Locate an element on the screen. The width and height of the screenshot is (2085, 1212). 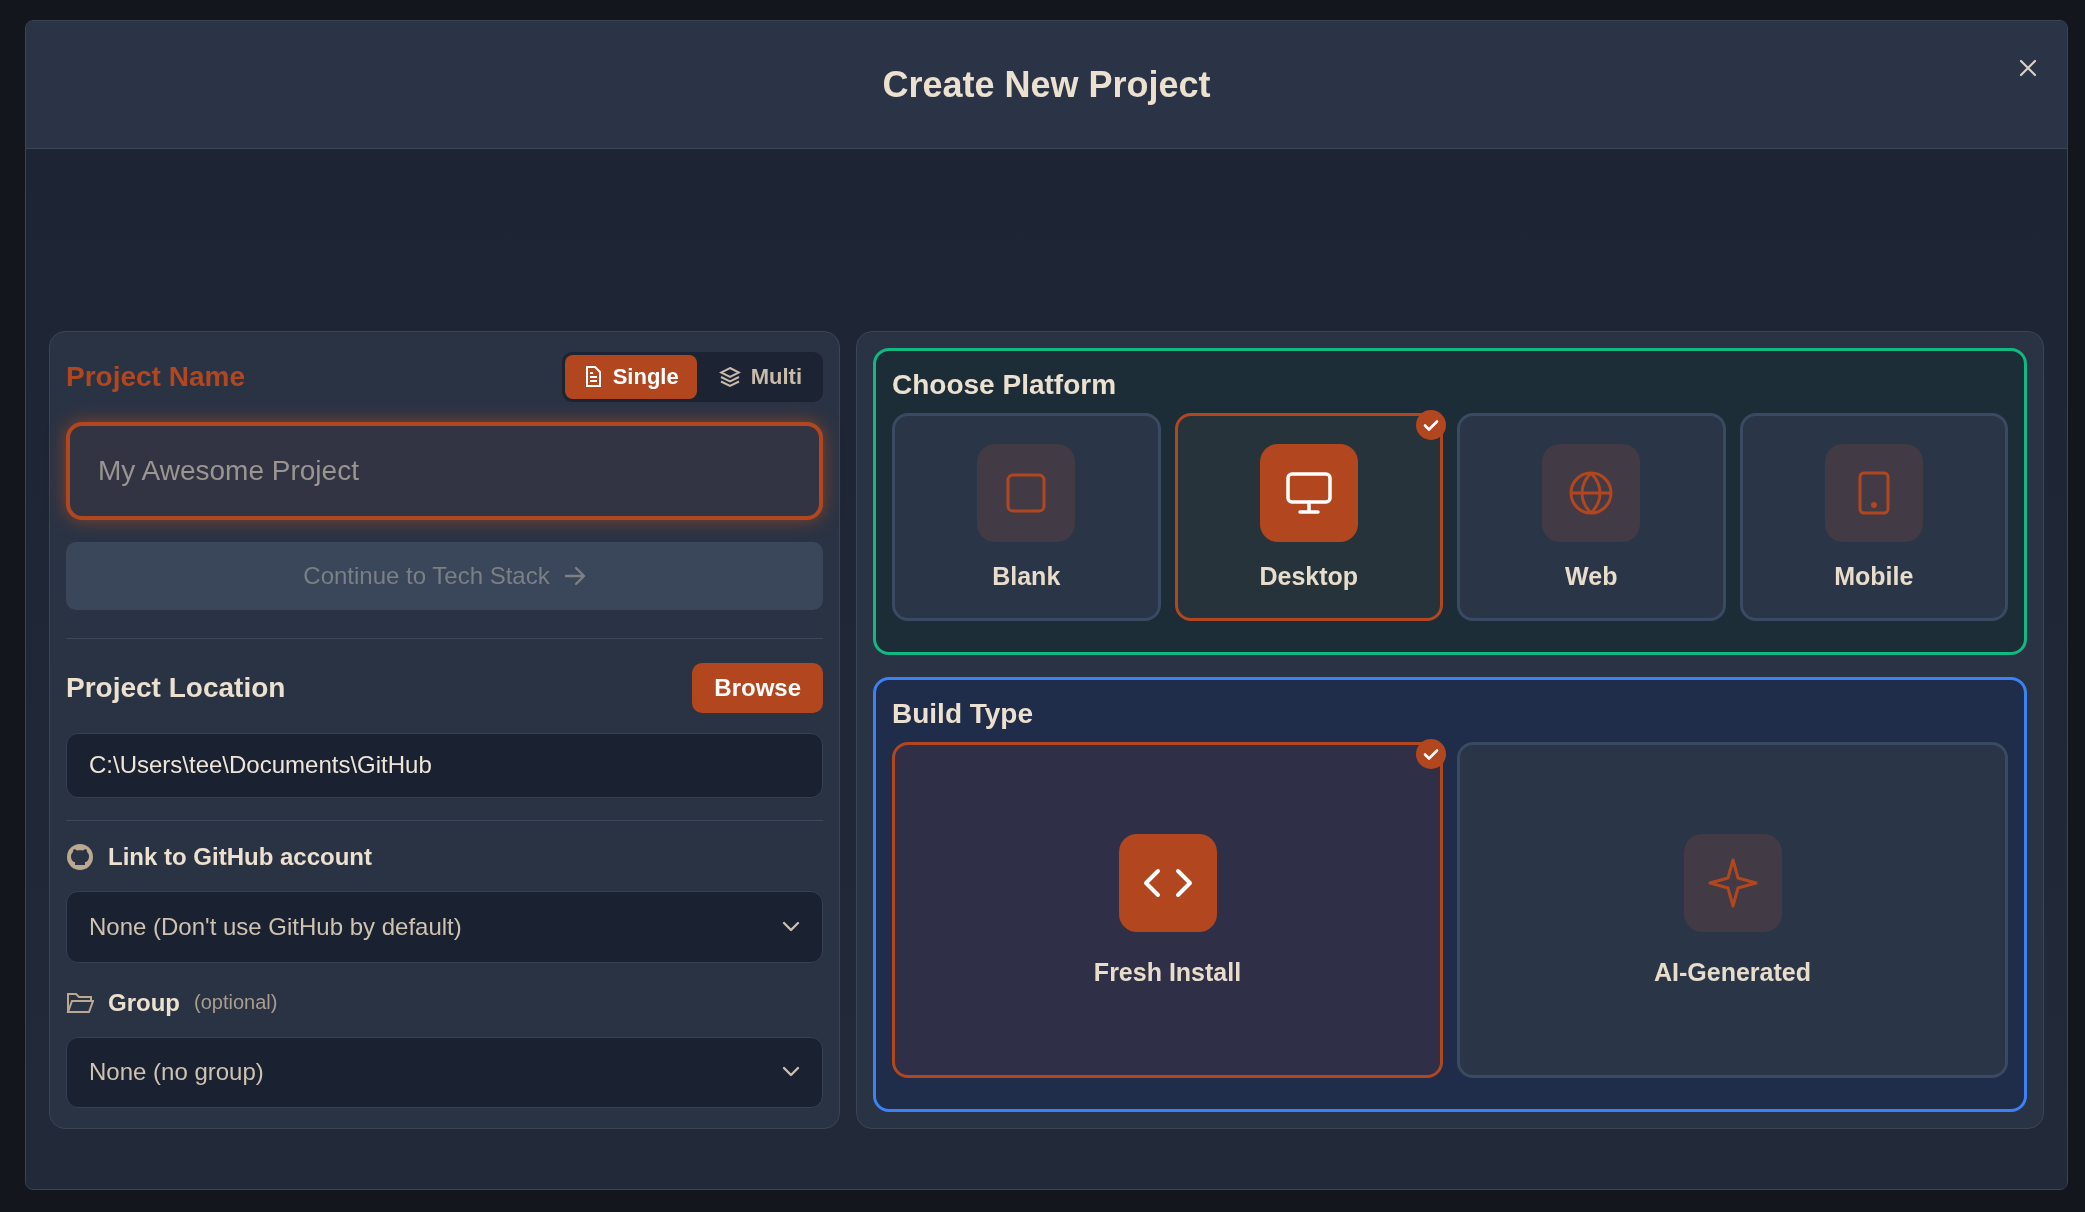
group-dropdown: None (no group) is located at coordinates (444, 1072).